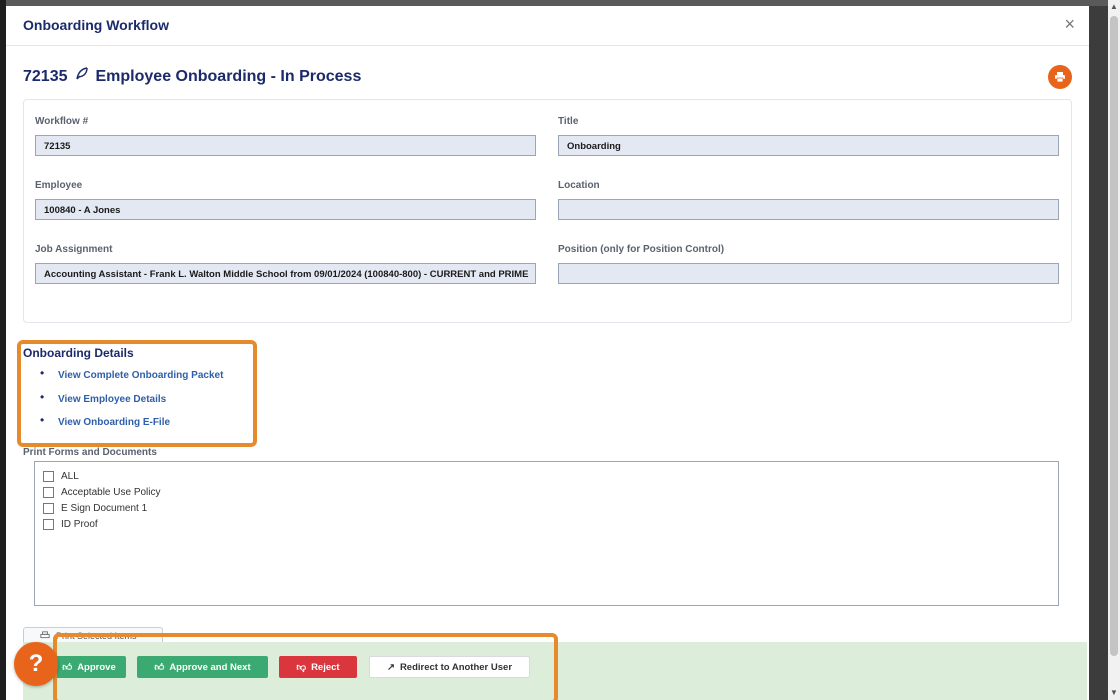 Image resolution: width=1120 pixels, height=700 pixels. I want to click on form-item-label: Acceptable Use Policy, so click(111, 492).